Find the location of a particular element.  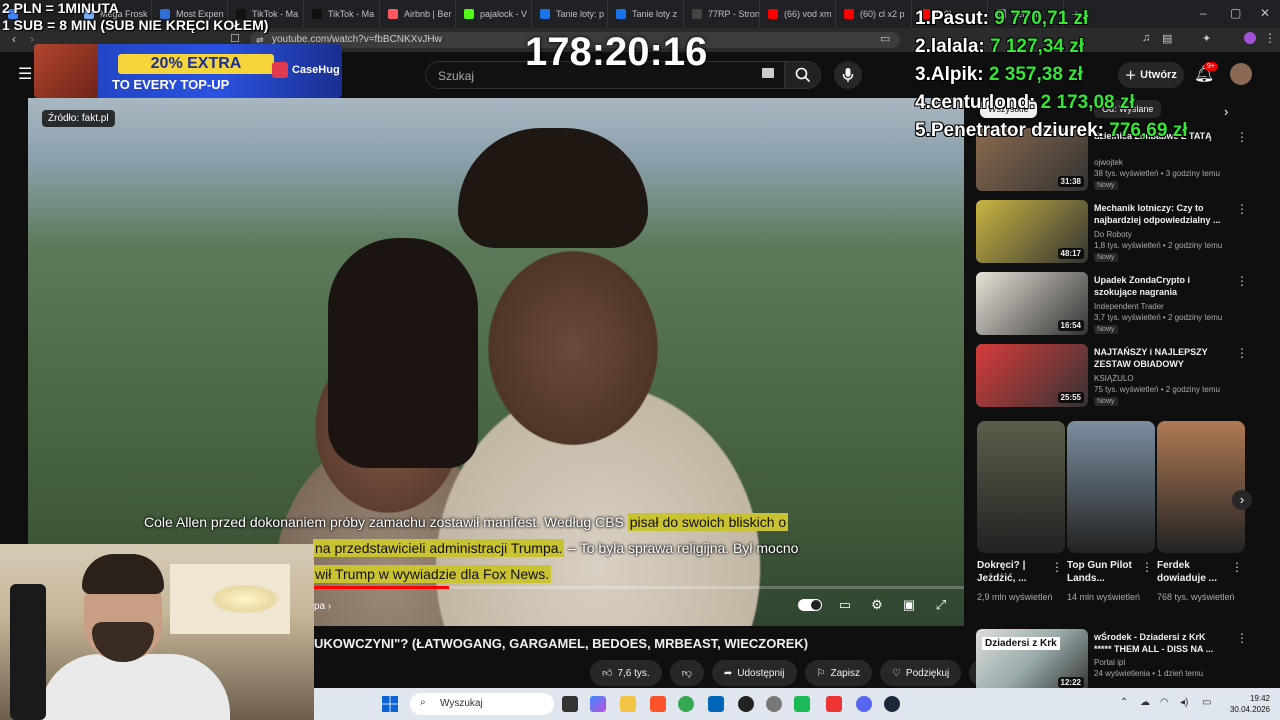

chapter-label: pa › is located at coordinates (322, 606).